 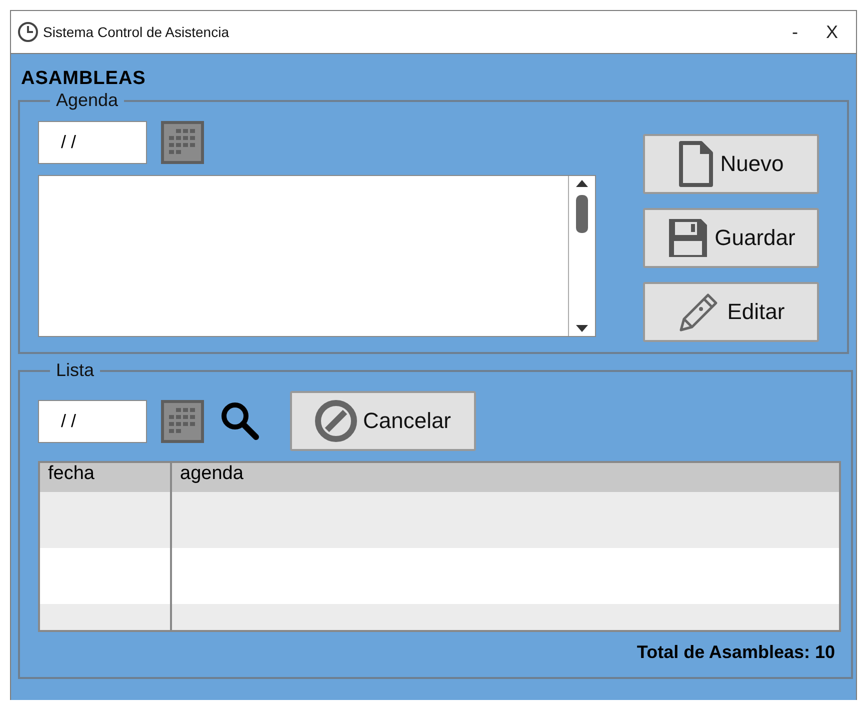 What do you see at coordinates (28, 32) in the screenshot?
I see `clock-icon` at bounding box center [28, 32].